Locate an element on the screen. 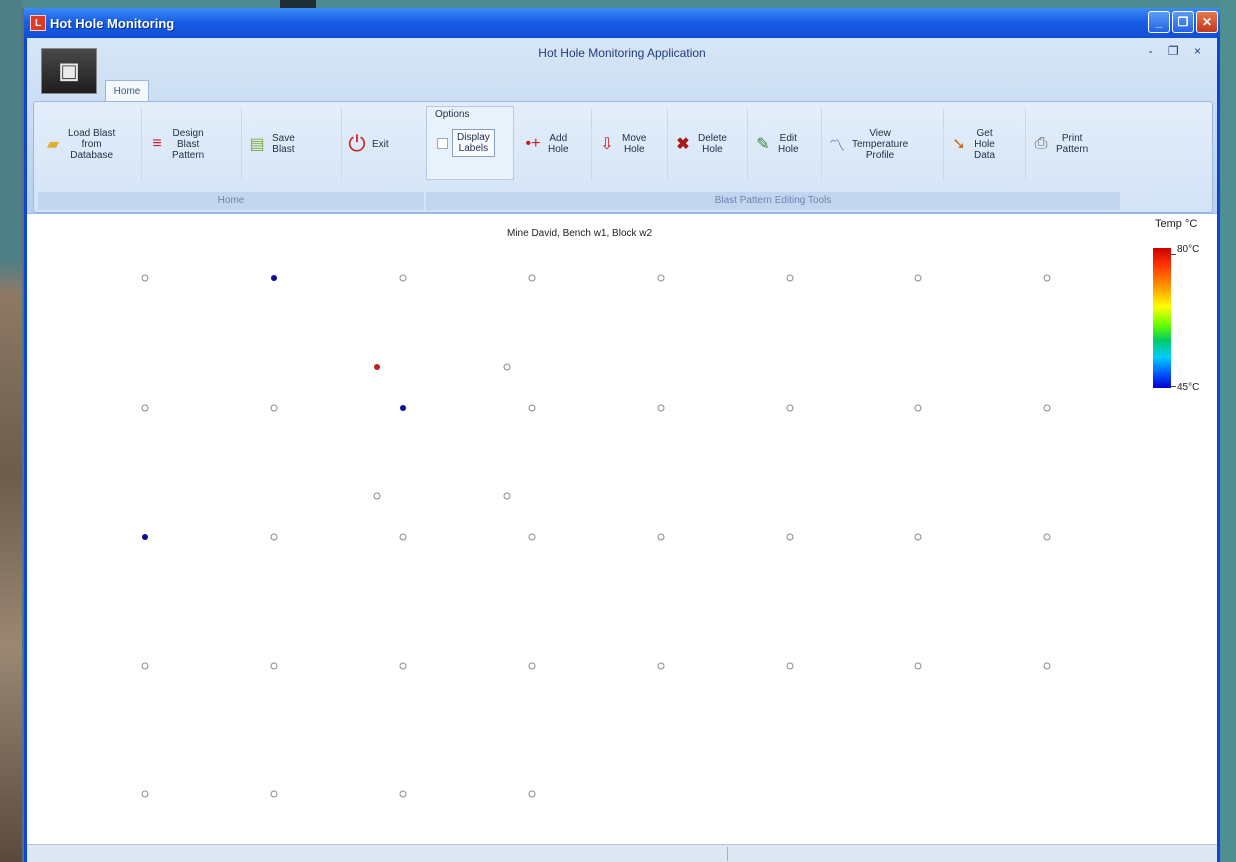 The image size is (1236, 862). edit-hole-button: ✎ Edit Hole is located at coordinates (785, 144).